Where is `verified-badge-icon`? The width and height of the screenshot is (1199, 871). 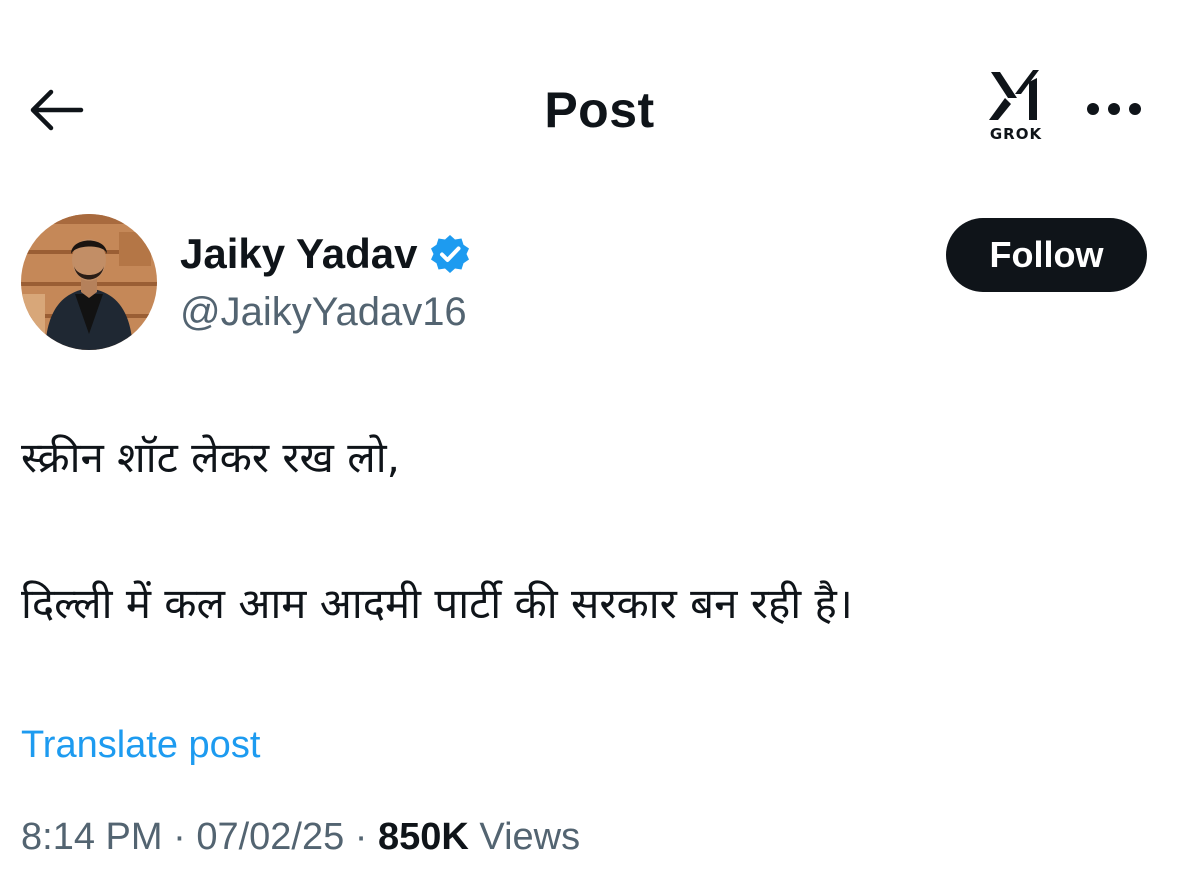 verified-badge-icon is located at coordinates (450, 254).